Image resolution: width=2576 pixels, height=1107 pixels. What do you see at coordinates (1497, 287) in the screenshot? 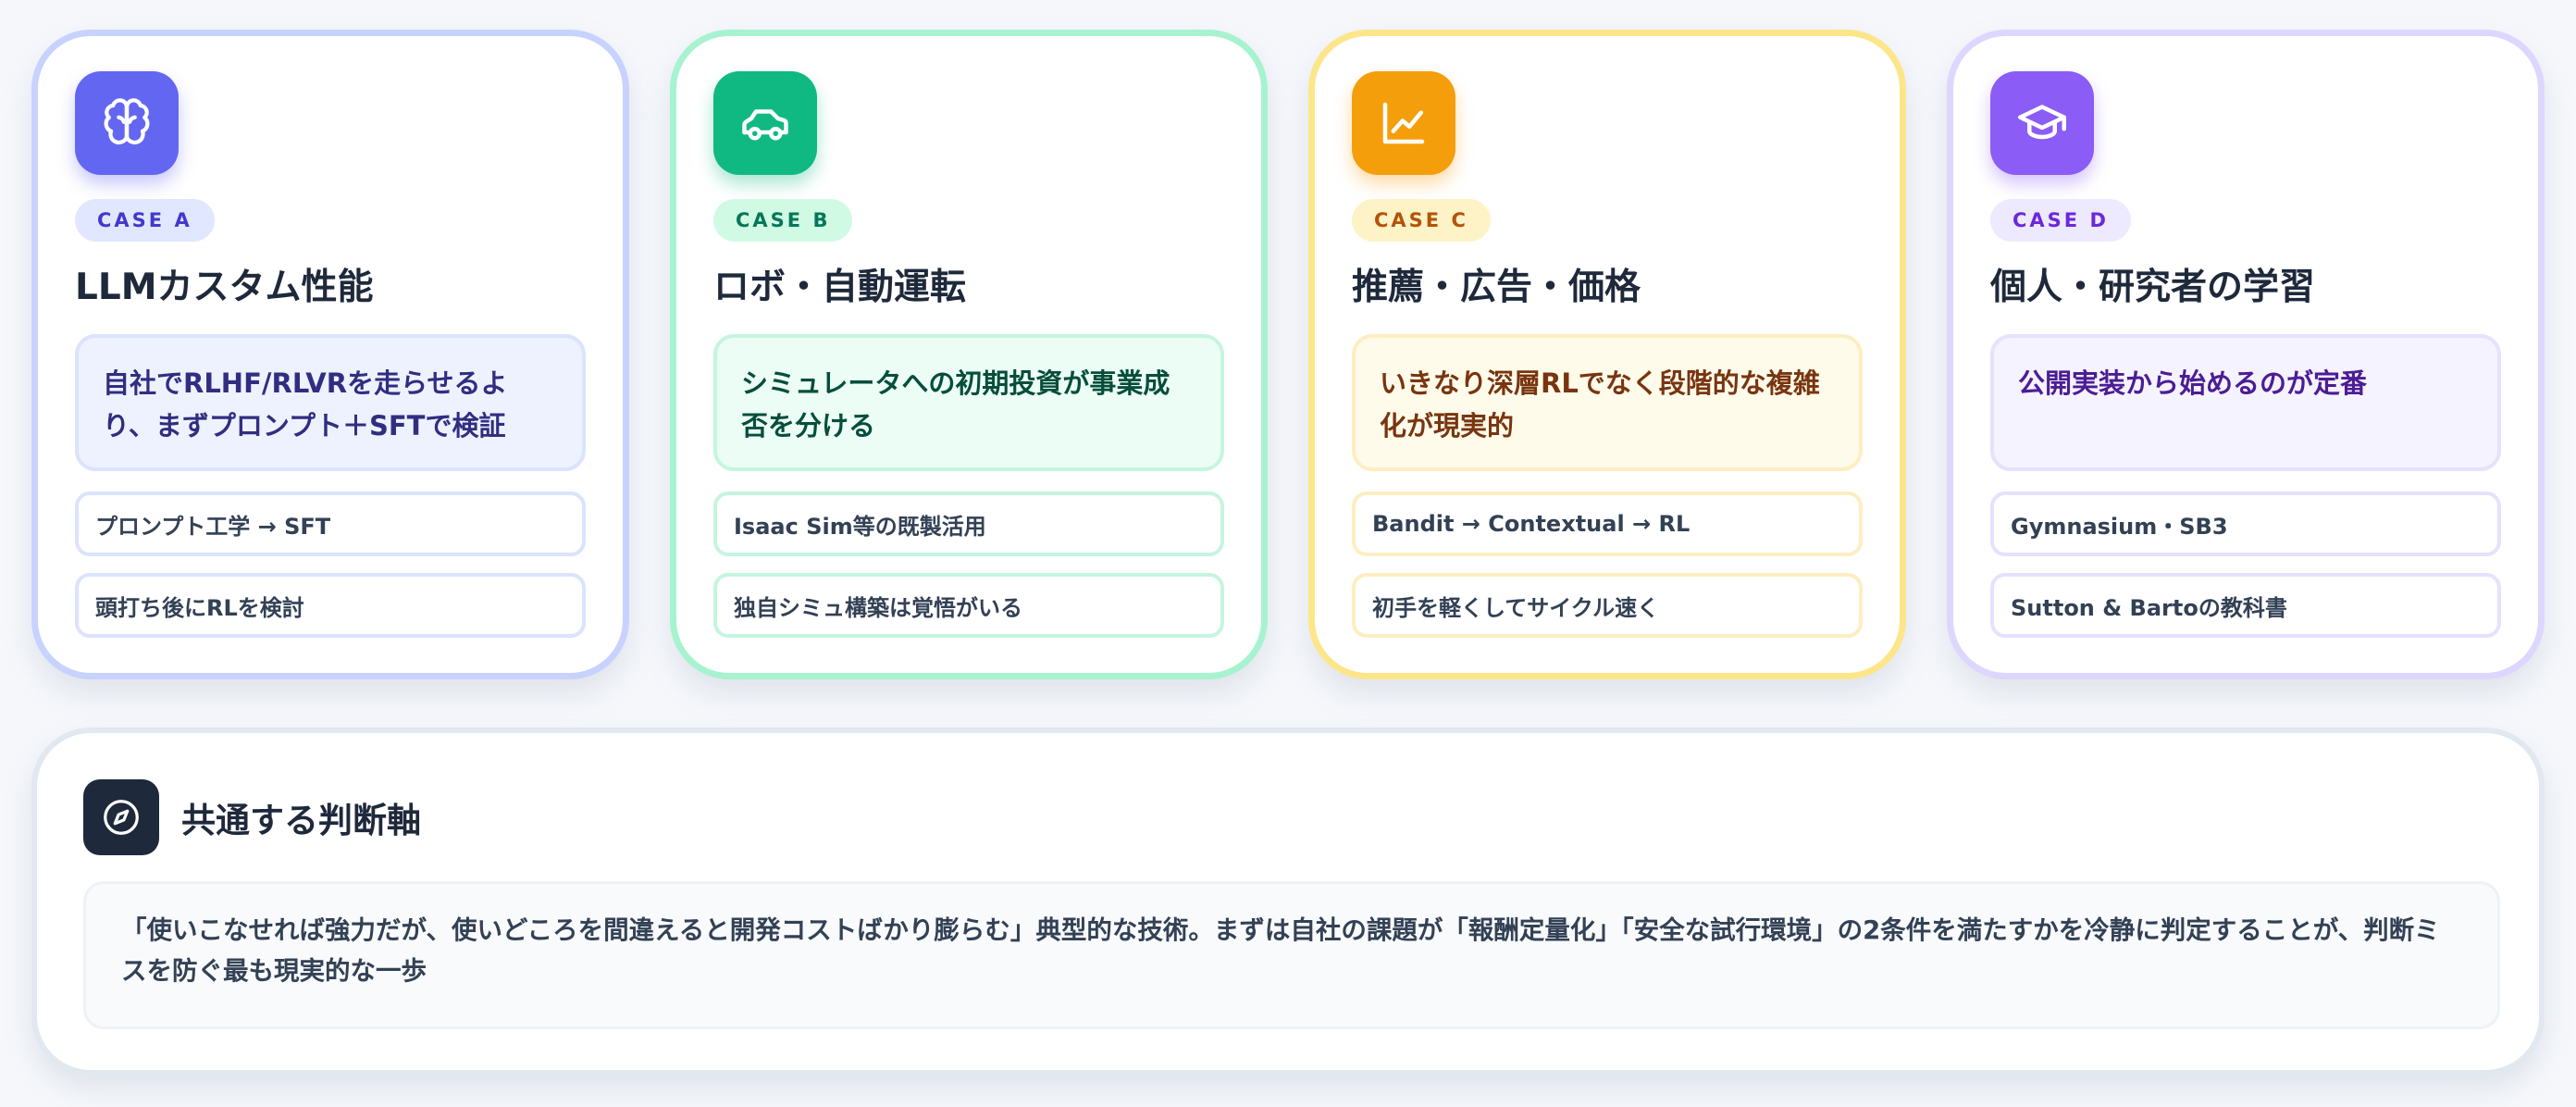
I see `case-title: 推薦・広告・価格` at bounding box center [1497, 287].